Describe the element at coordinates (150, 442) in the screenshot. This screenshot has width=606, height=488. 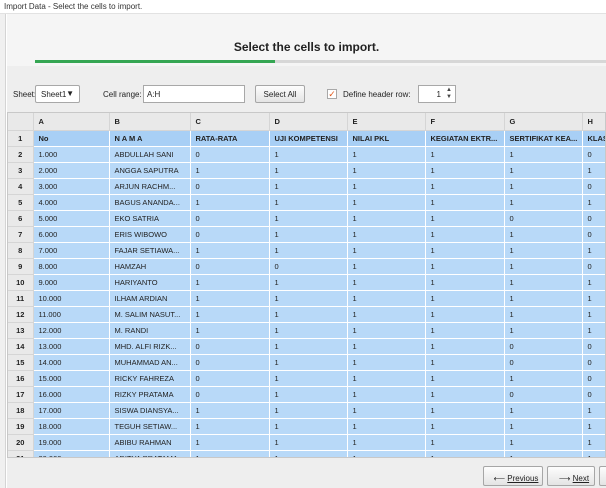
I see `table-cell: ABIBU RAHMAN` at that location.